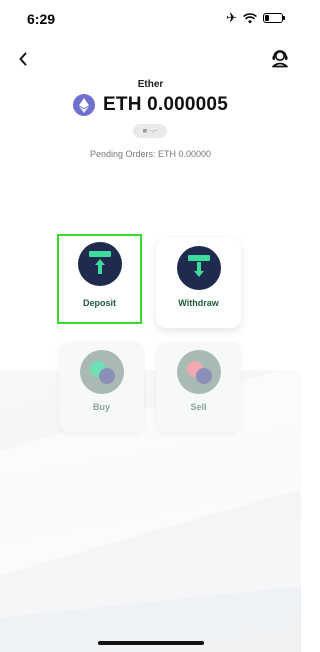 The image size is (320, 652). I want to click on sell-button: Sell, so click(198, 387).